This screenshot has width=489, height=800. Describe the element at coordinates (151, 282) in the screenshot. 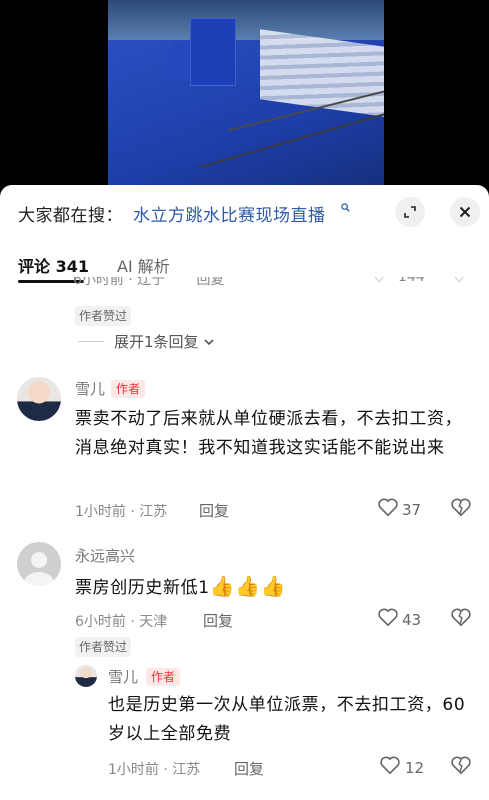

I see `comment-location: 辽宁` at that location.